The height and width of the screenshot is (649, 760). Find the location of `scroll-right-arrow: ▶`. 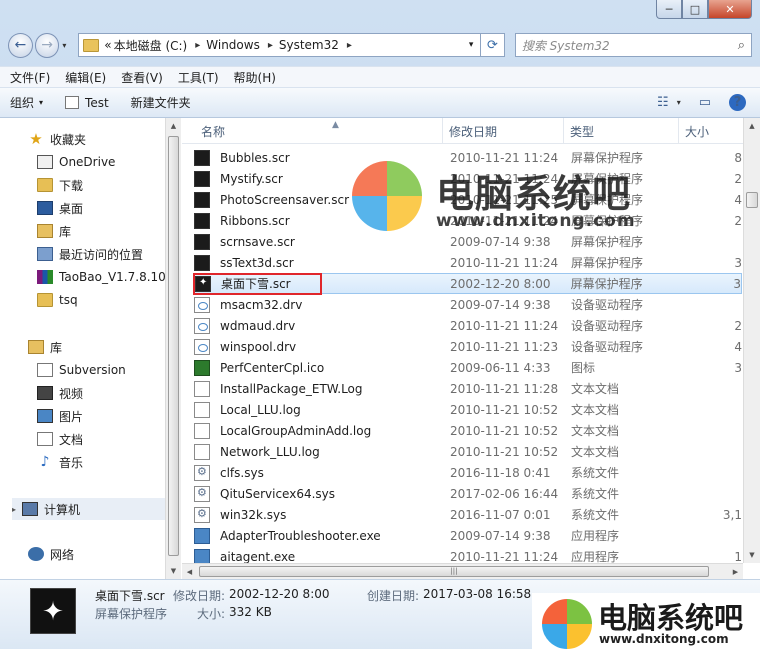

scroll-right-arrow: ▶ is located at coordinates (735, 571).